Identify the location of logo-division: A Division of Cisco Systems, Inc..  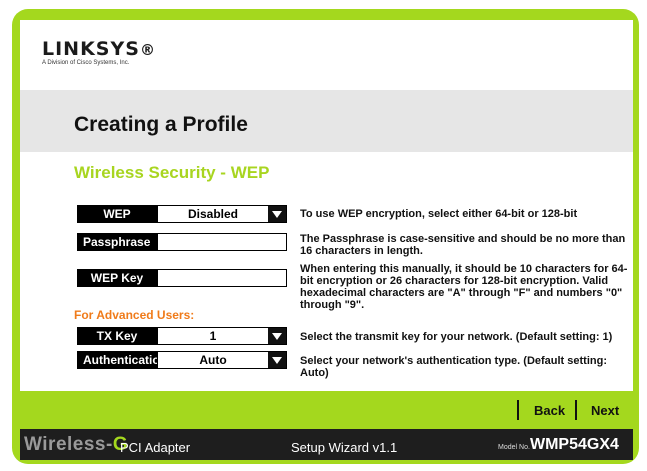
(86, 63).